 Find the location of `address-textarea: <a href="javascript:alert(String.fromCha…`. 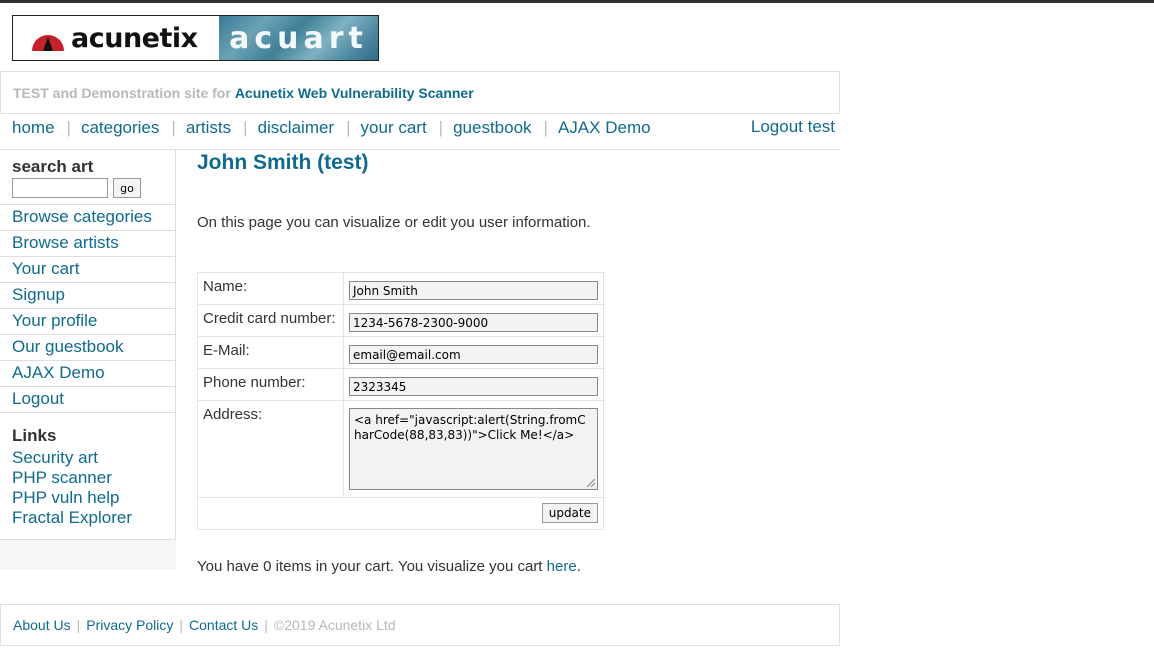

address-textarea: <a href="javascript:alert(String.fromCha… is located at coordinates (473, 449).